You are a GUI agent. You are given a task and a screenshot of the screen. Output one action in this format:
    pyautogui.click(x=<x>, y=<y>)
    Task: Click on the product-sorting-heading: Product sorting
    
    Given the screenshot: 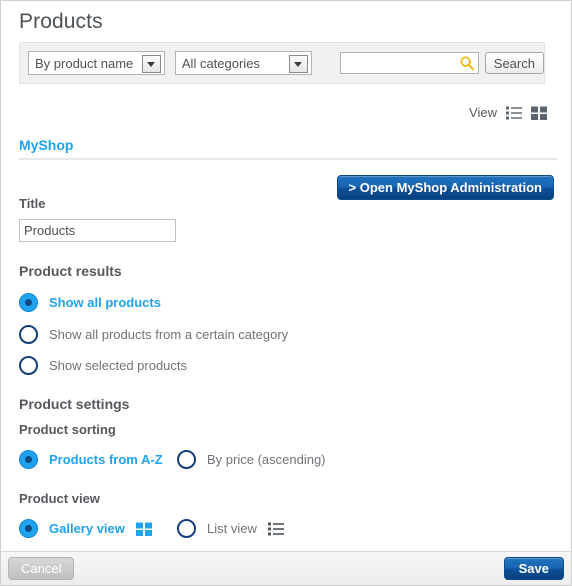 What is the action you would take?
    pyautogui.click(x=67, y=429)
    